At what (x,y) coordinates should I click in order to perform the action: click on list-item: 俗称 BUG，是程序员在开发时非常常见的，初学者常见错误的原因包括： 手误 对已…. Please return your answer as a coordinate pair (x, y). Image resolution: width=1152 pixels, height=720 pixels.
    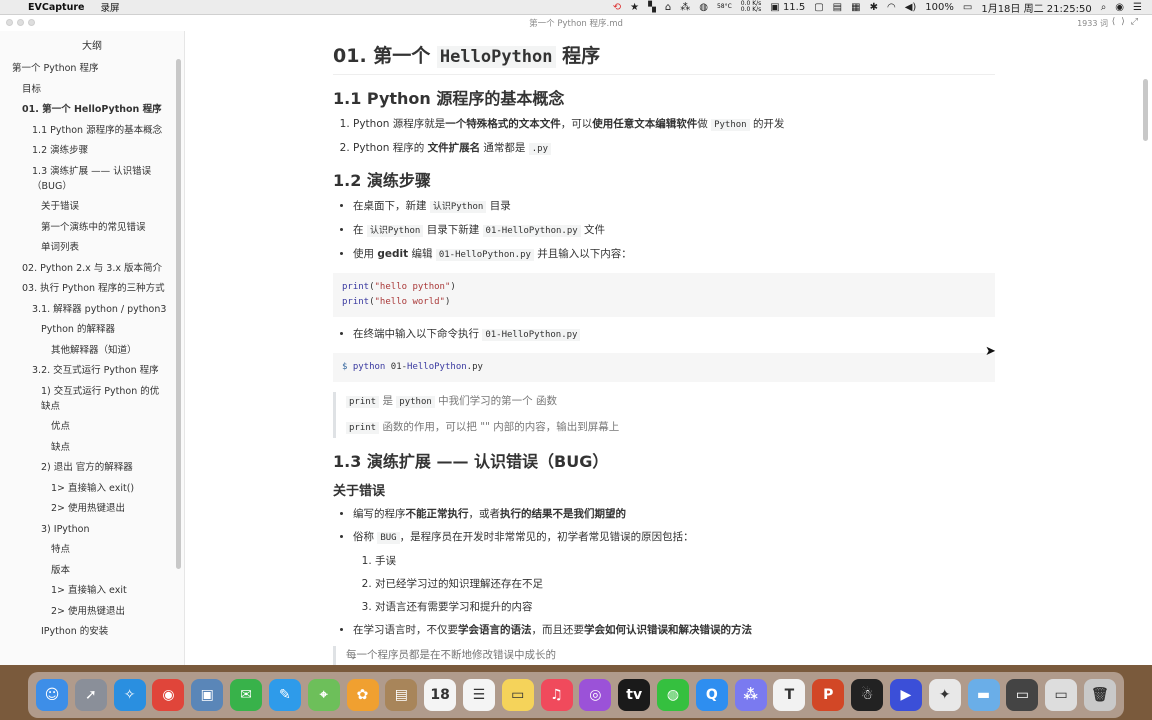
    Looking at the image, I should click on (674, 572).